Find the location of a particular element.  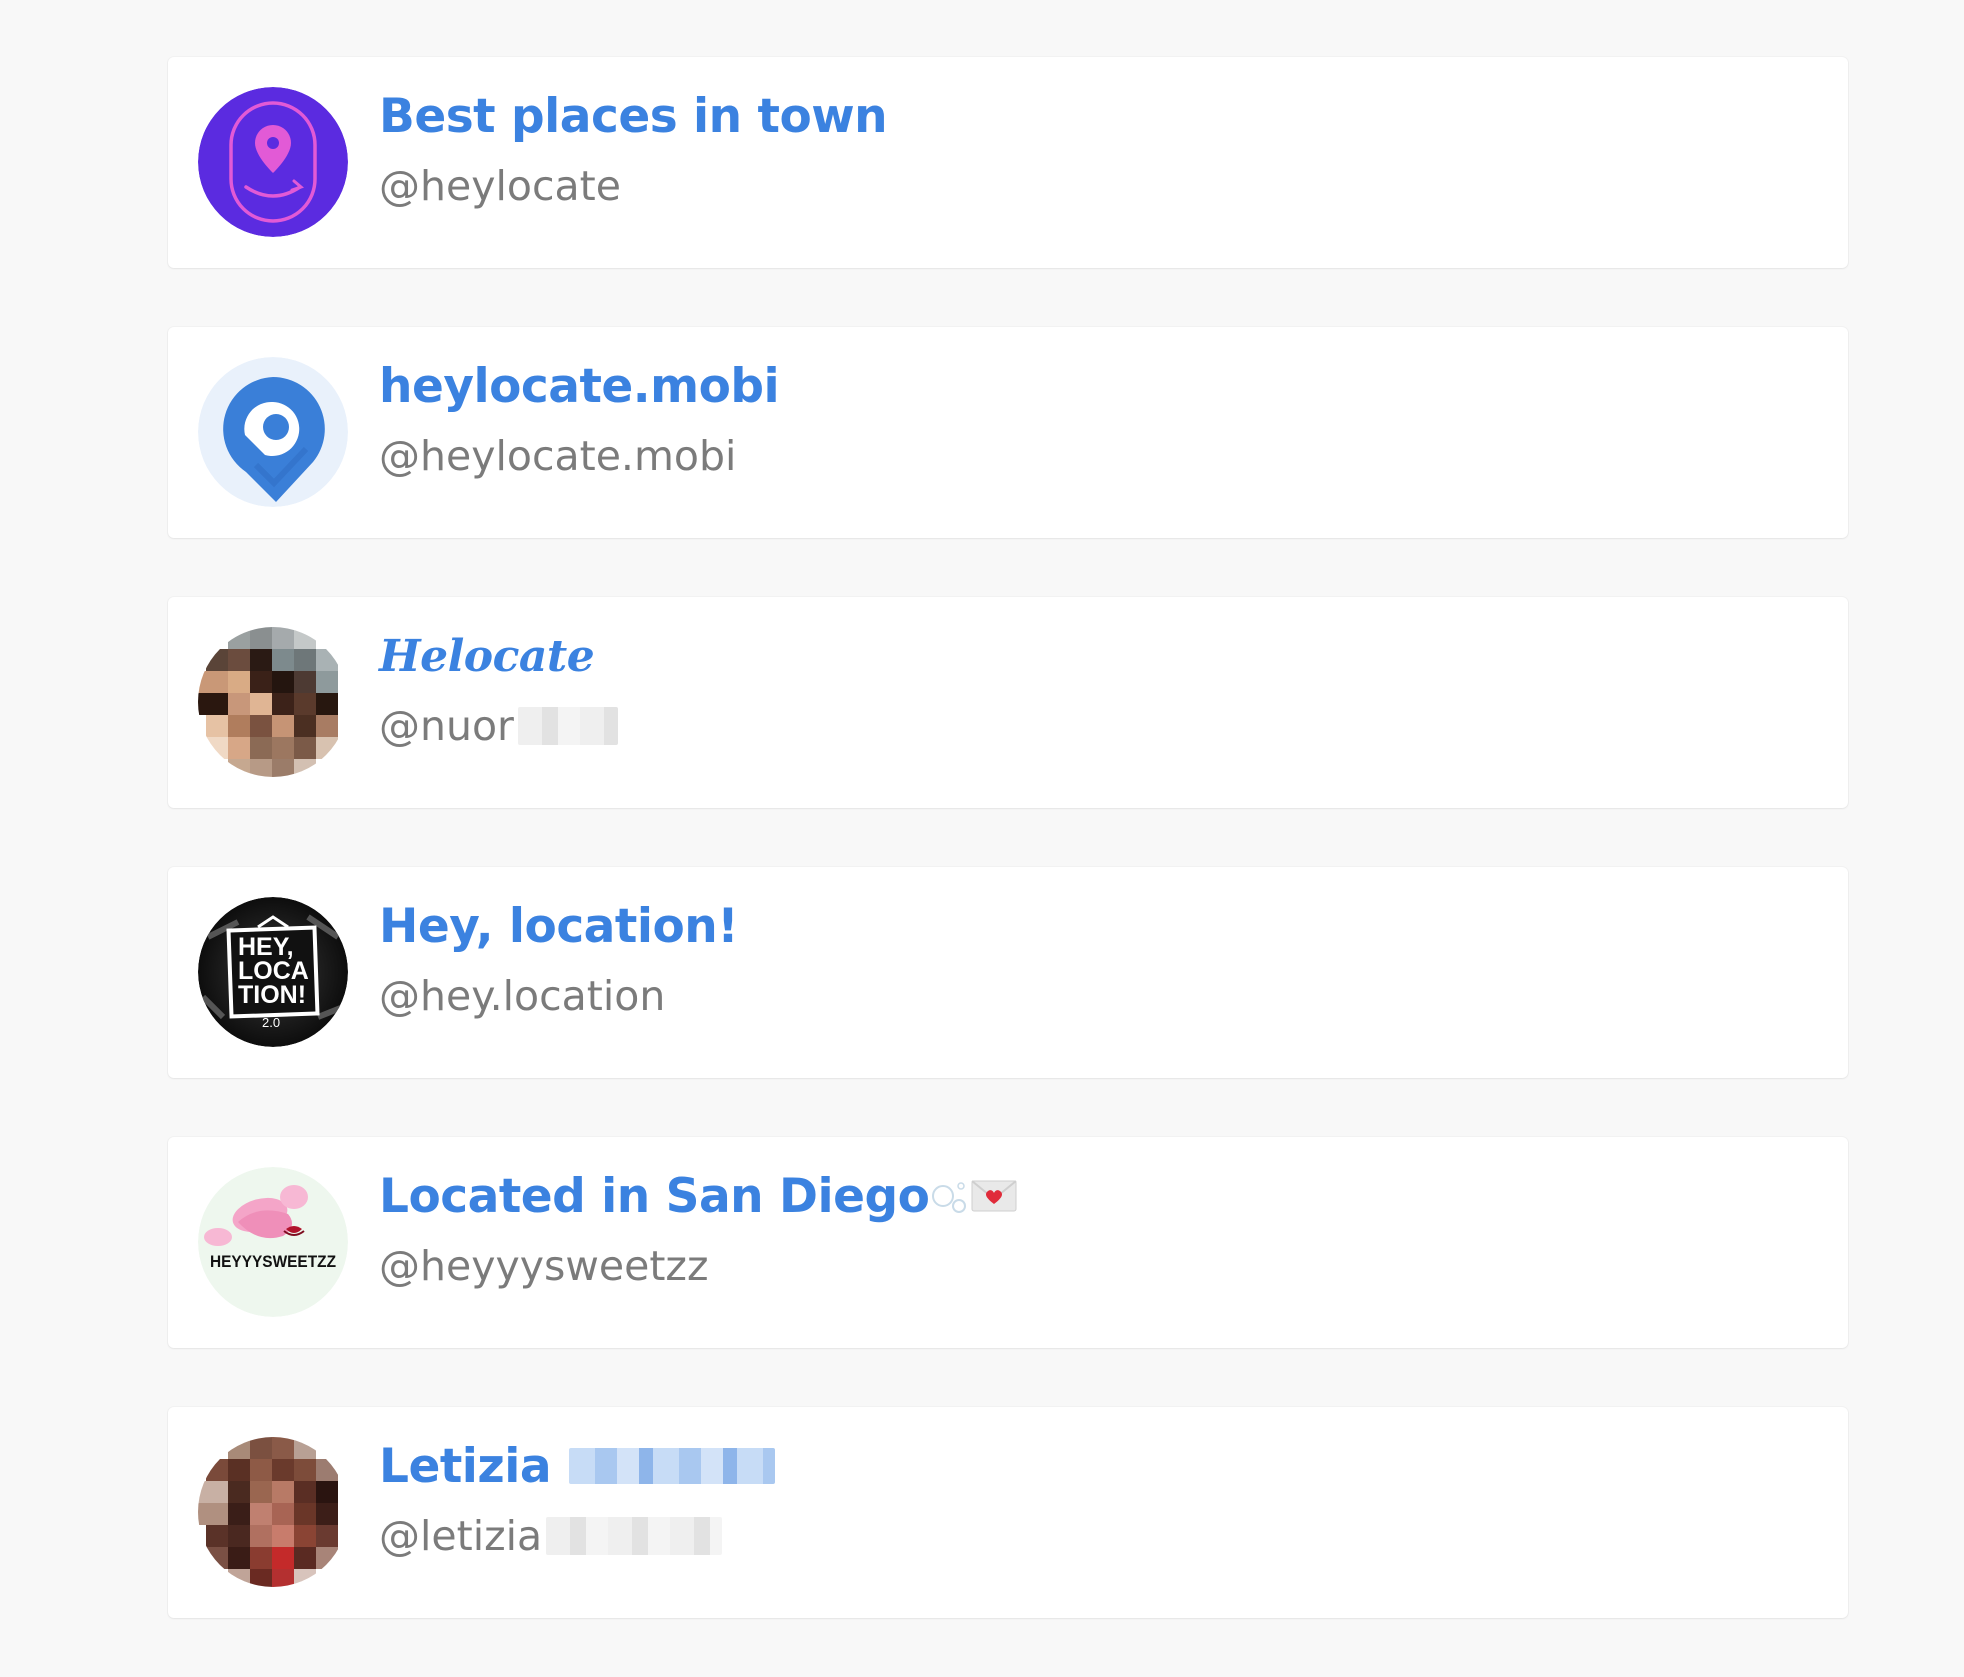

location-pin-icon is located at coordinates (273, 432).